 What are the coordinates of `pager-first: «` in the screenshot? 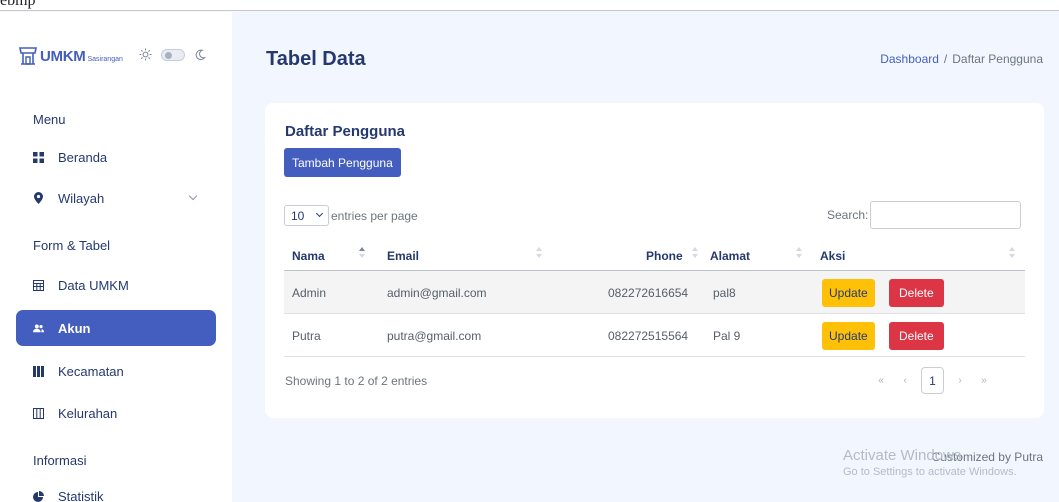 It's located at (881, 380).